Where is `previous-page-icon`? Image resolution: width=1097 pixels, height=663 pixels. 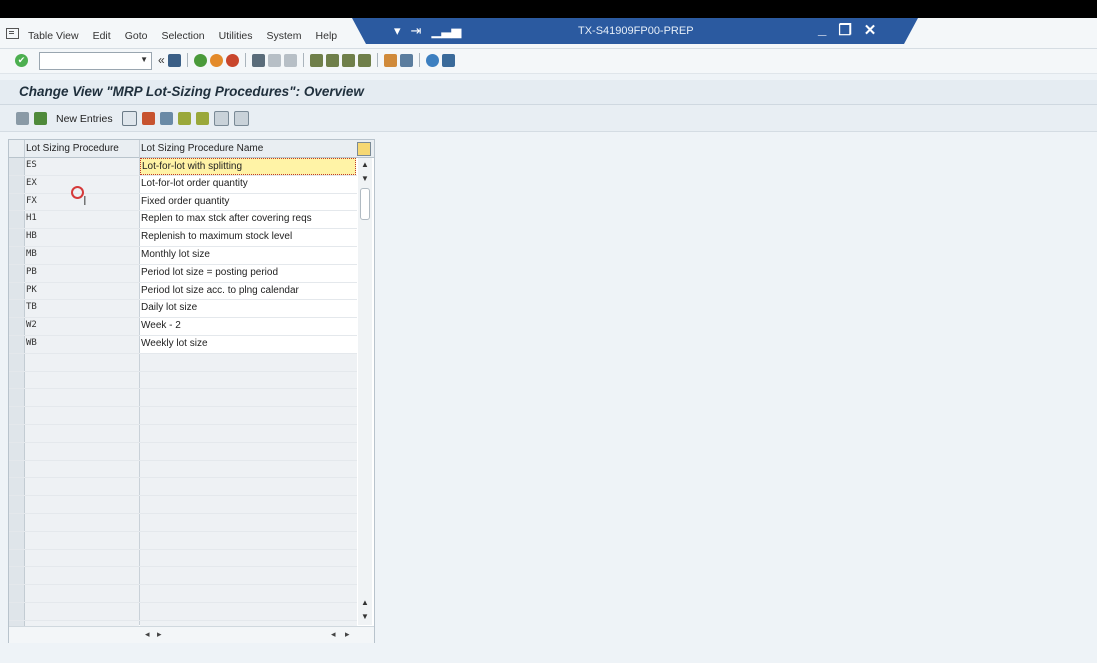
previous-page-icon is located at coordinates (332, 60).